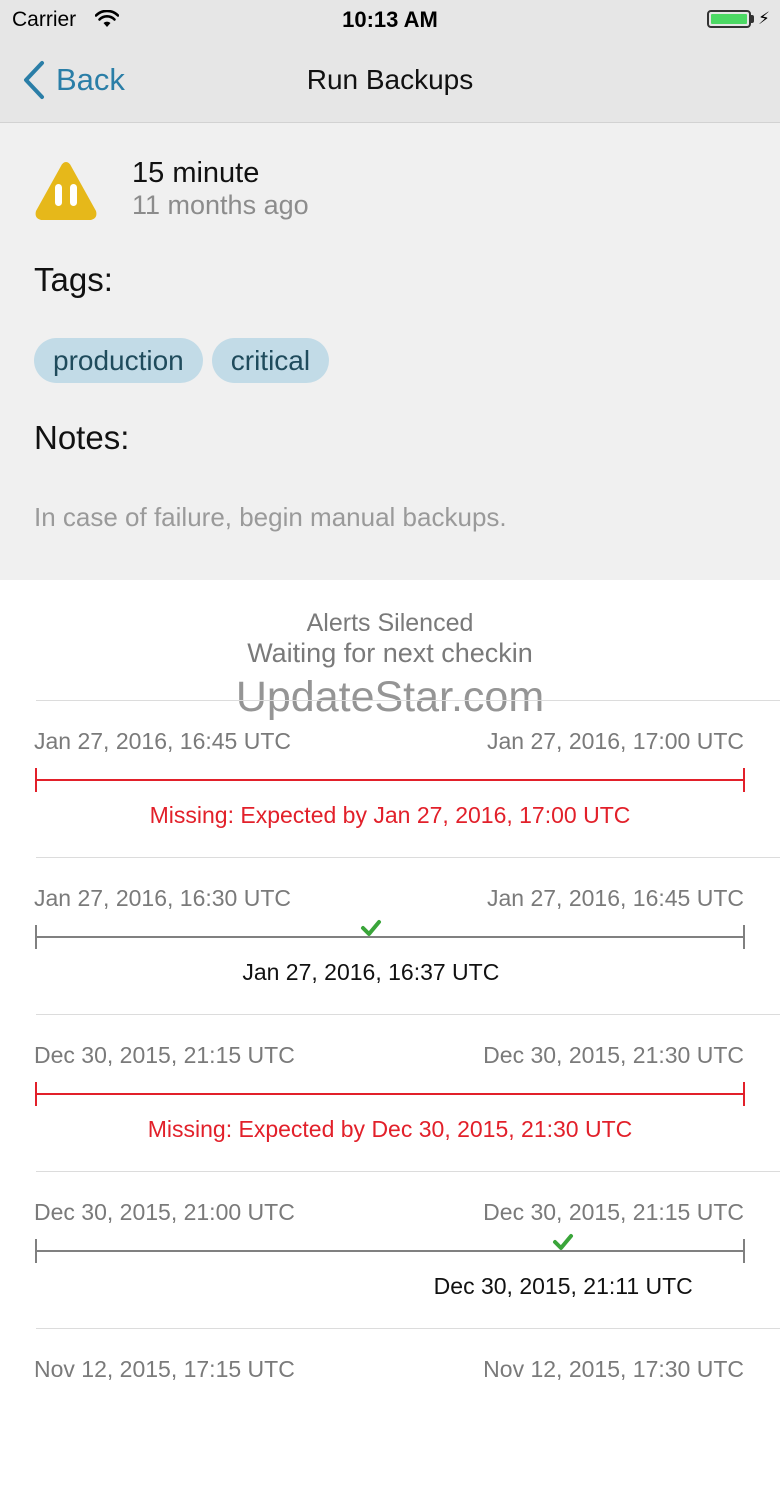 The width and height of the screenshot is (780, 1485). Describe the element at coordinates (73, 279) in the screenshot. I see `tags-heading: Tags:` at that location.